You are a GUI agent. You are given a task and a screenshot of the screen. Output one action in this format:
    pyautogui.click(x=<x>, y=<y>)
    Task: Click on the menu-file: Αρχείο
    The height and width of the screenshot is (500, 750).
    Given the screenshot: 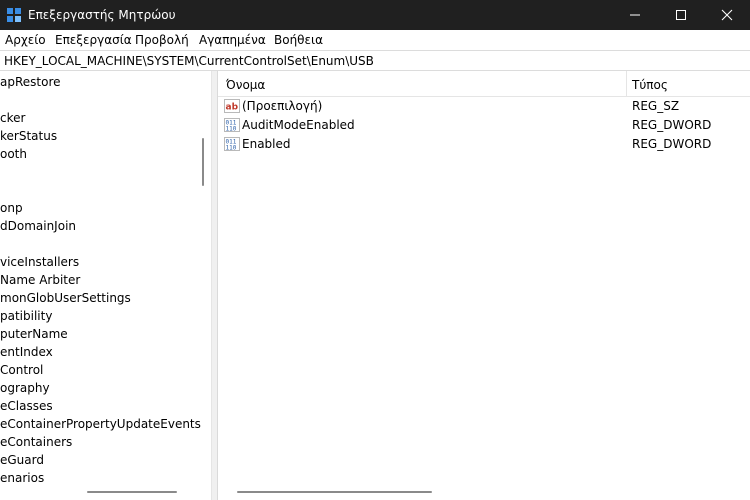 What is the action you would take?
    pyautogui.click(x=25, y=40)
    